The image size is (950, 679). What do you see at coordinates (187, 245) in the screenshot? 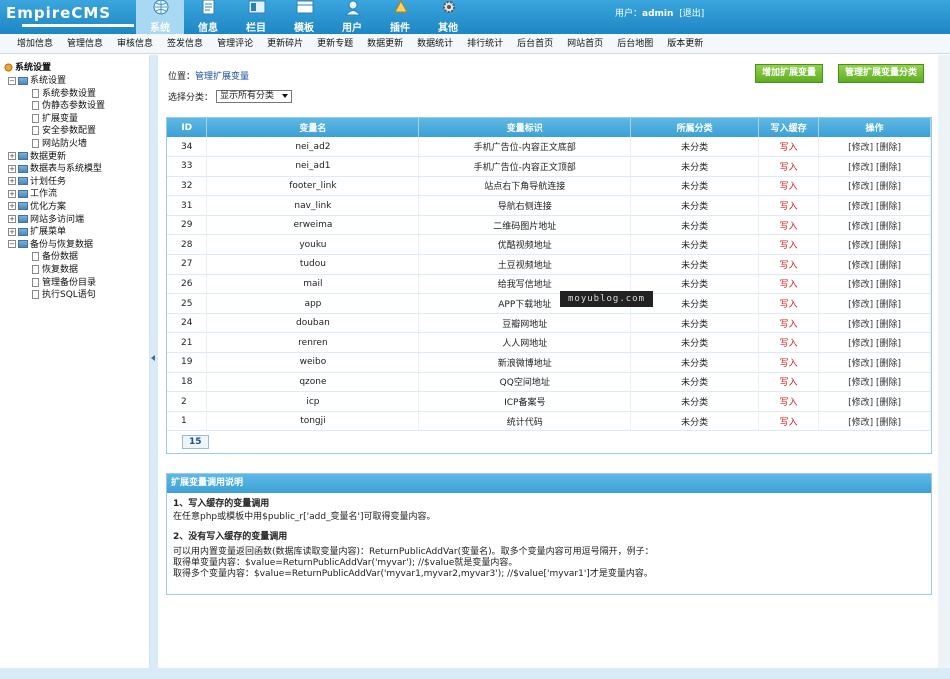
I see `id-cell: 28` at bounding box center [187, 245].